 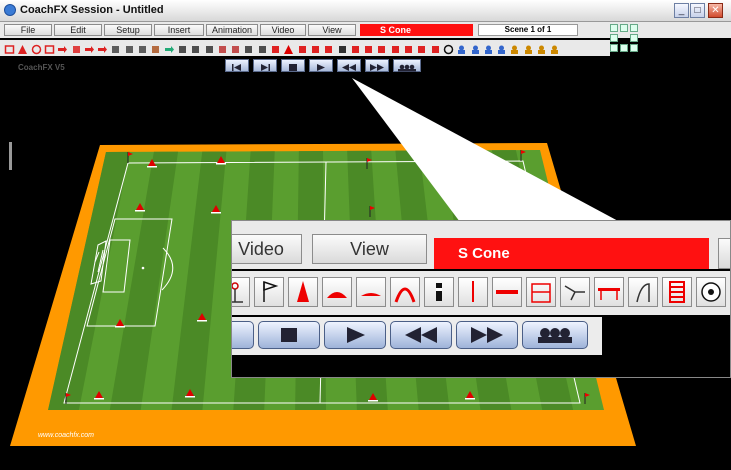 I want to click on zoom-hurdle-icon, so click(x=609, y=292).